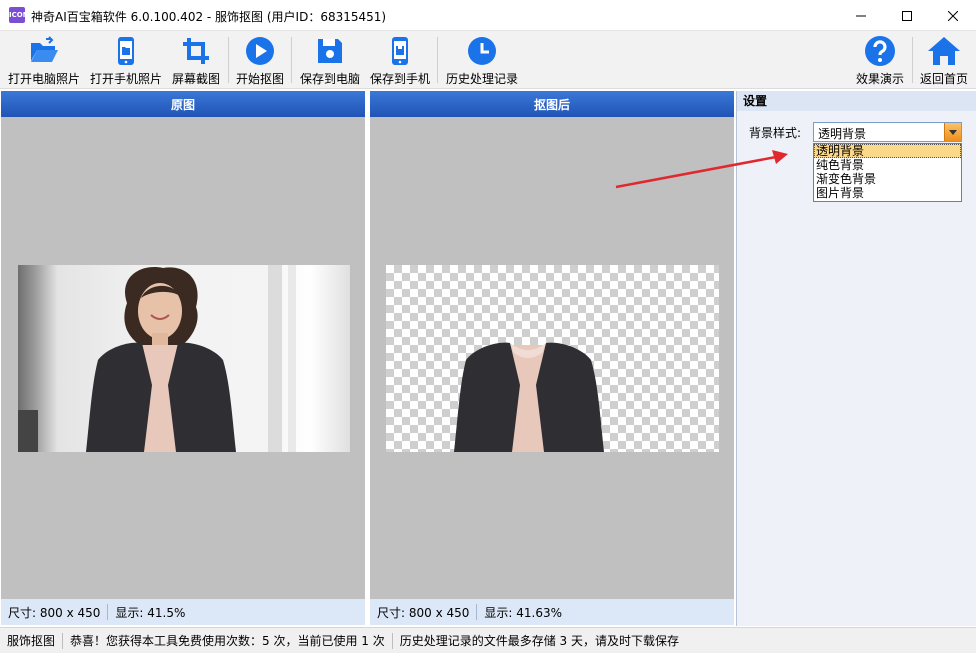 The height and width of the screenshot is (653, 976). I want to click on start-cutout-label: 开始抠图, so click(259, 79).